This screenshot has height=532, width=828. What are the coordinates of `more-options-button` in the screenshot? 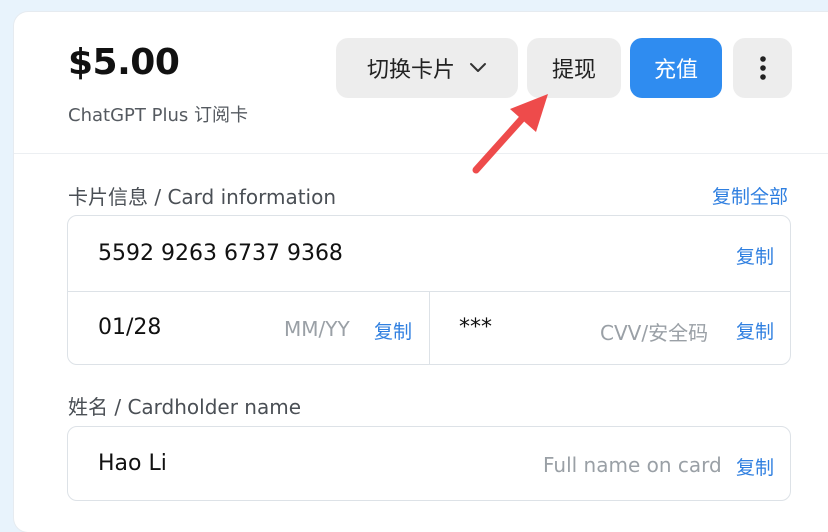 It's located at (762, 68).